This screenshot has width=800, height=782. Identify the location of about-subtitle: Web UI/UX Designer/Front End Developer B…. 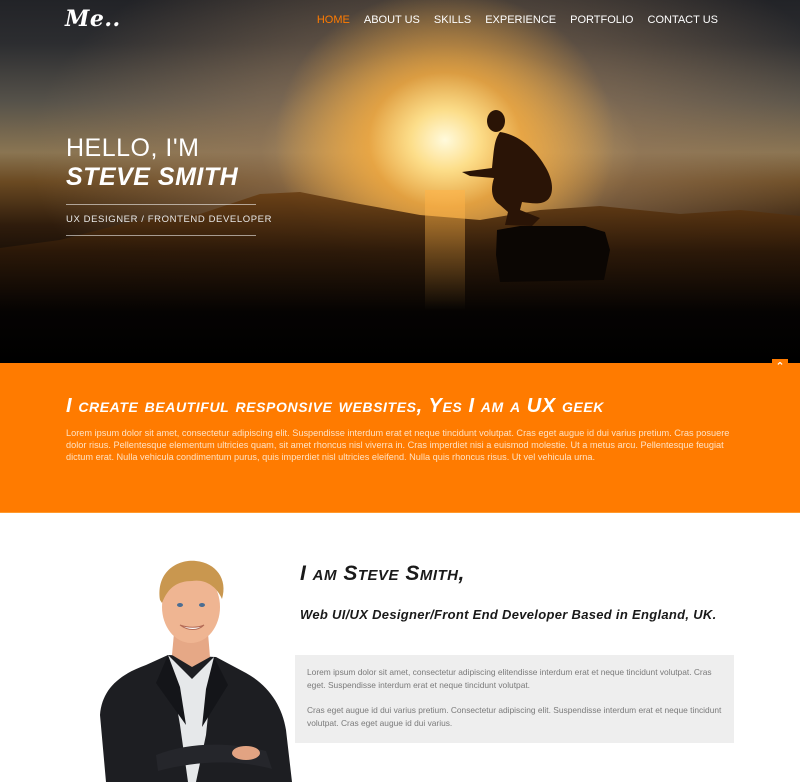
(508, 614).